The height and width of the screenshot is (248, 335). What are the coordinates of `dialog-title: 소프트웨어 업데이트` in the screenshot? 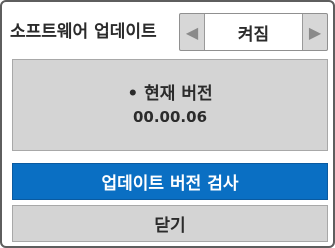 It's located at (83, 31).